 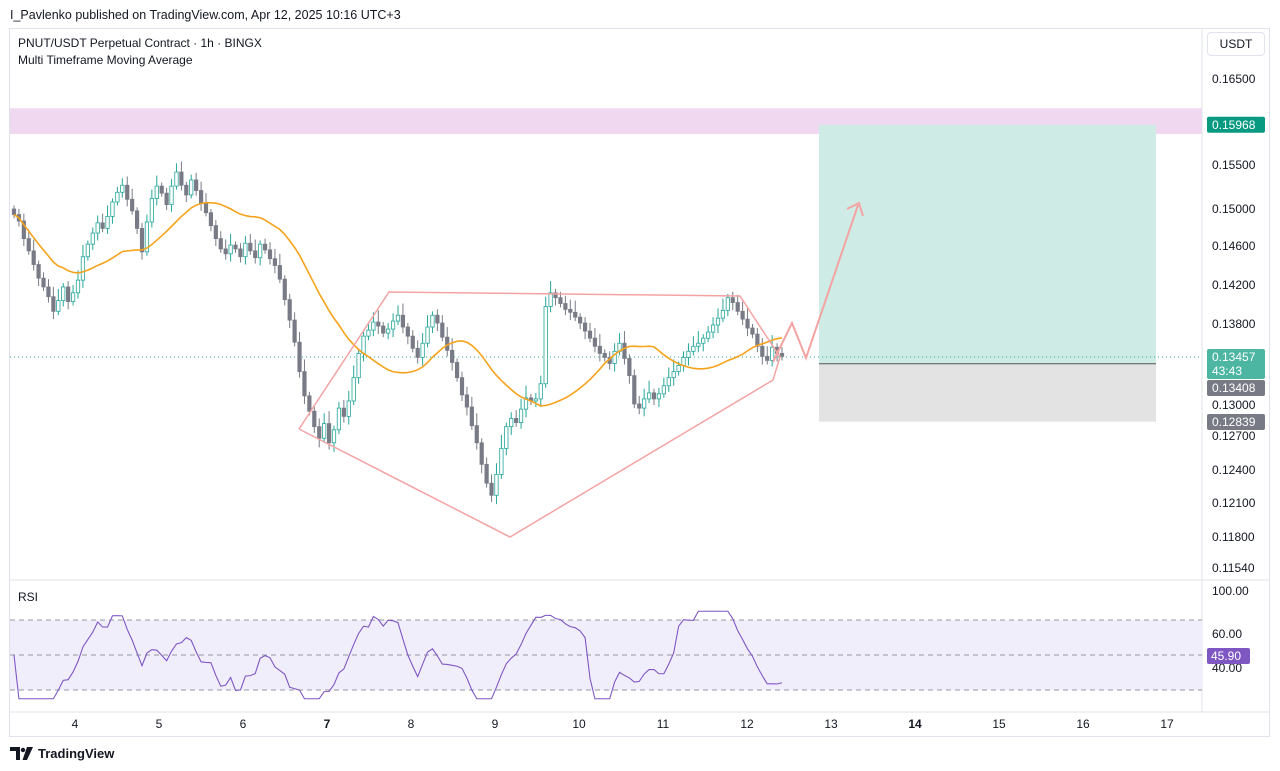 What do you see at coordinates (1236, 44) in the screenshot?
I see `currency-button: USDT` at bounding box center [1236, 44].